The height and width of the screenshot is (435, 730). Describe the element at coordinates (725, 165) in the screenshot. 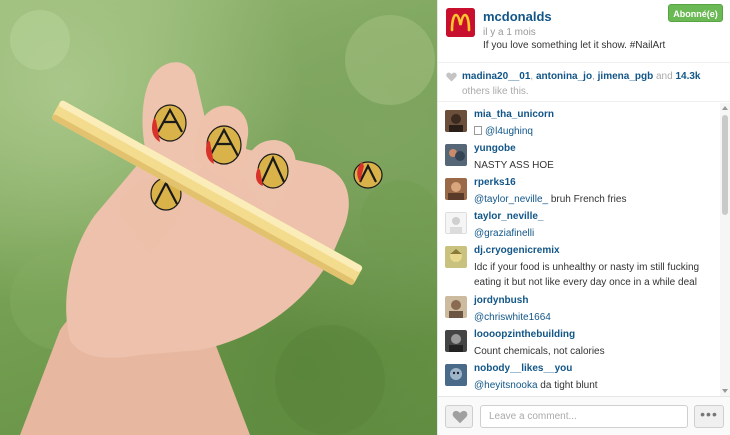

I see `scrollbar-thumb` at that location.